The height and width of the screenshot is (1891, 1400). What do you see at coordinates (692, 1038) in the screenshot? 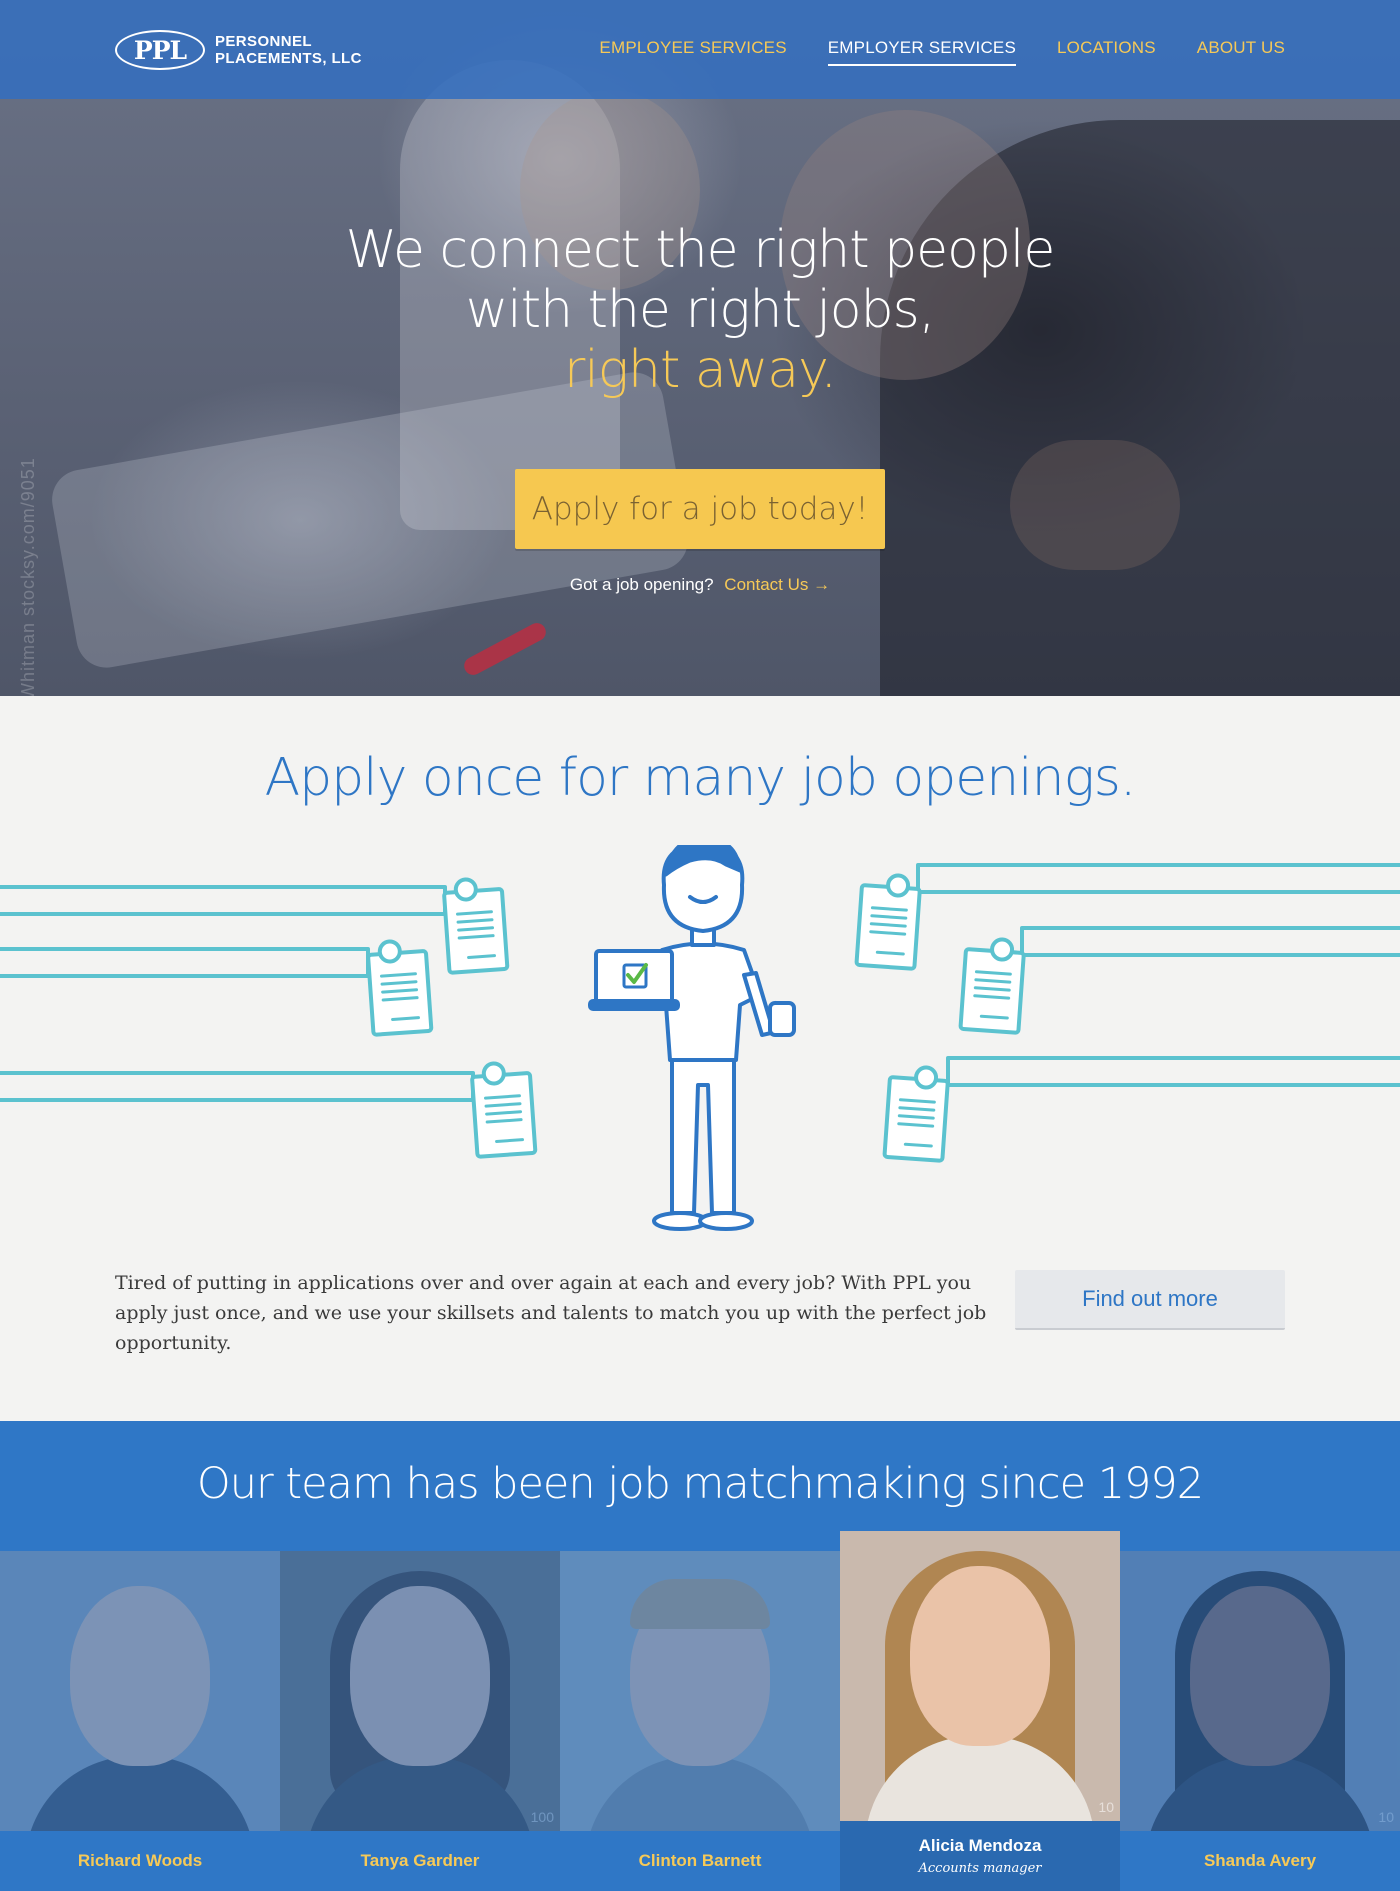
I see `person-with-laptop` at bounding box center [692, 1038].